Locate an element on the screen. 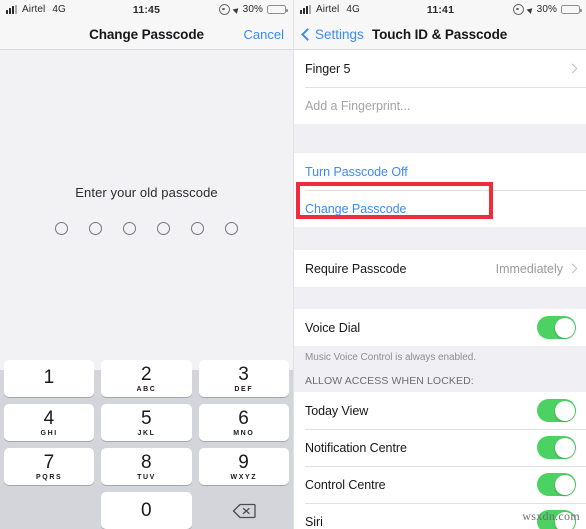 This screenshot has height=529, width=586. keypad-key-8: 8 TUV is located at coordinates (146, 466).